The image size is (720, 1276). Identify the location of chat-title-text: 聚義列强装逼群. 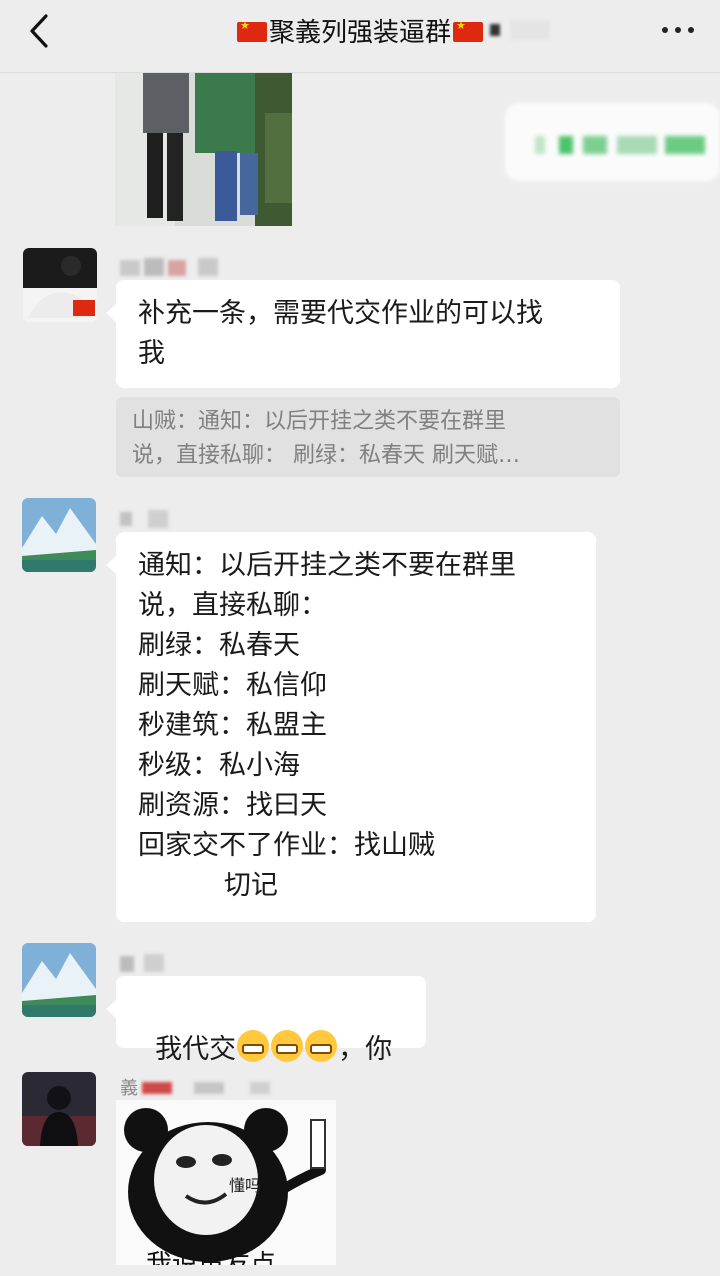
(359, 33).